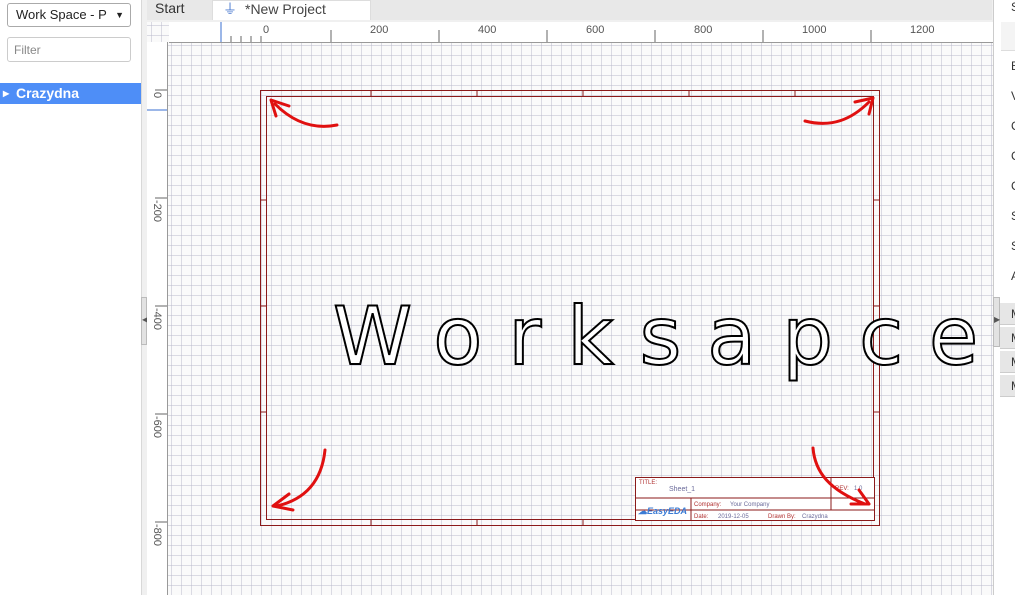 This screenshot has width=1015, height=595. Describe the element at coordinates (157, 211) in the screenshot. I see `ruler-left-label: -200` at that location.